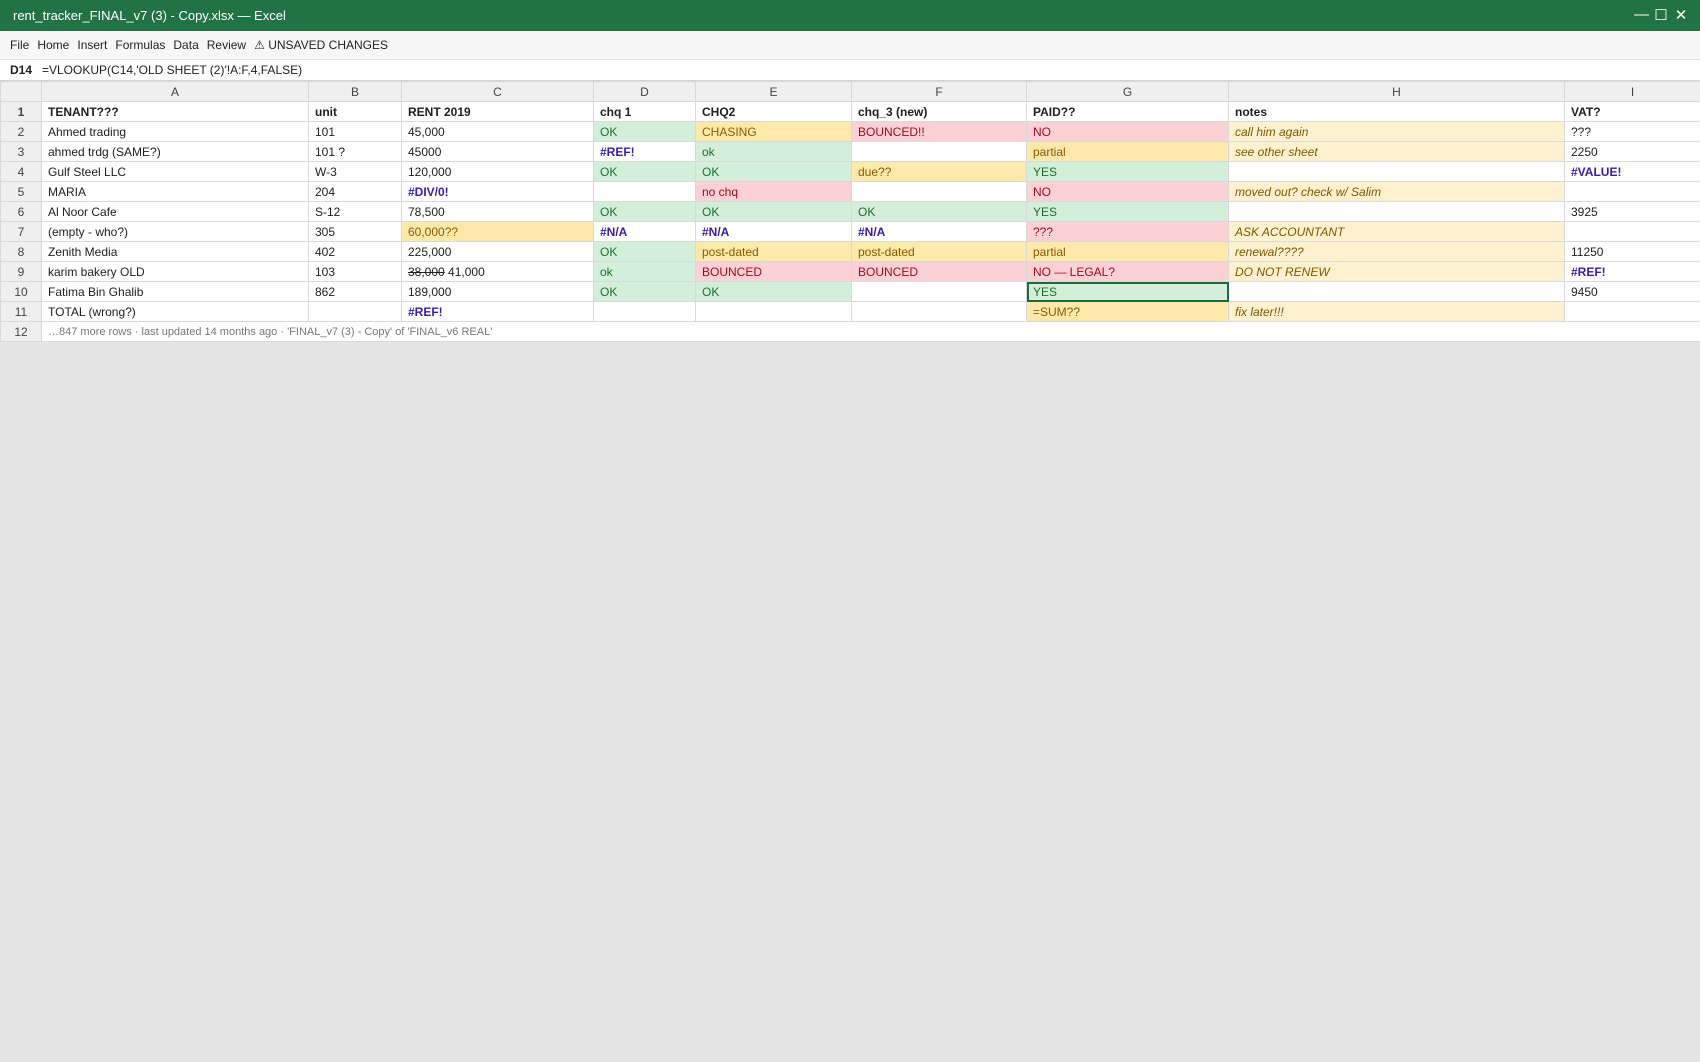  I want to click on cell: call him again, so click(1396, 131).